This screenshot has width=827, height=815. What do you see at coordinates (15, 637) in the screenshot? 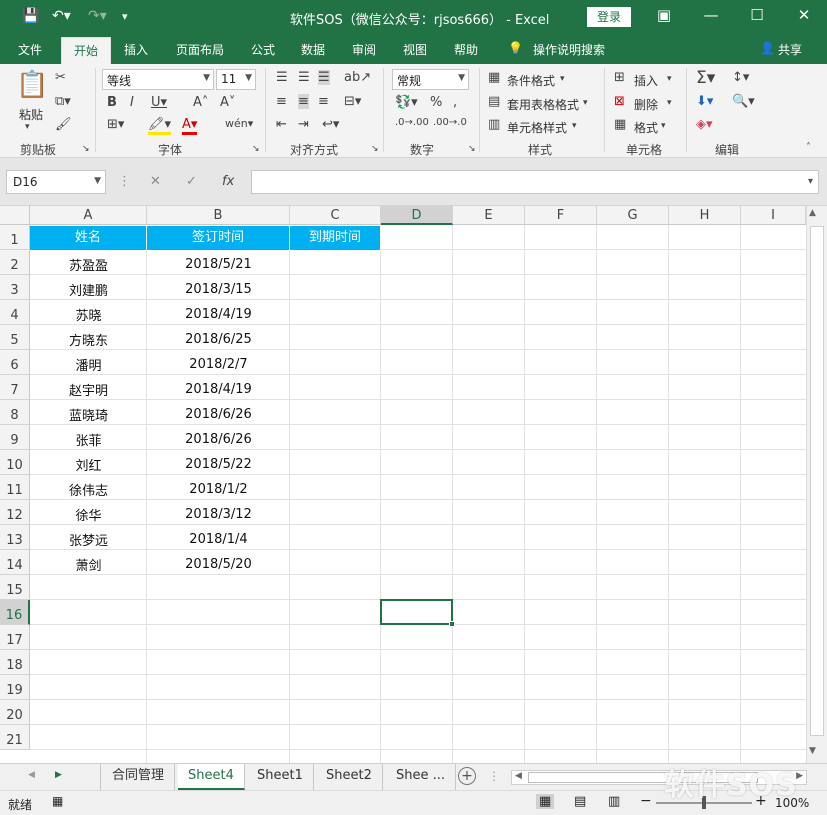
I see `row-header: 17` at bounding box center [15, 637].